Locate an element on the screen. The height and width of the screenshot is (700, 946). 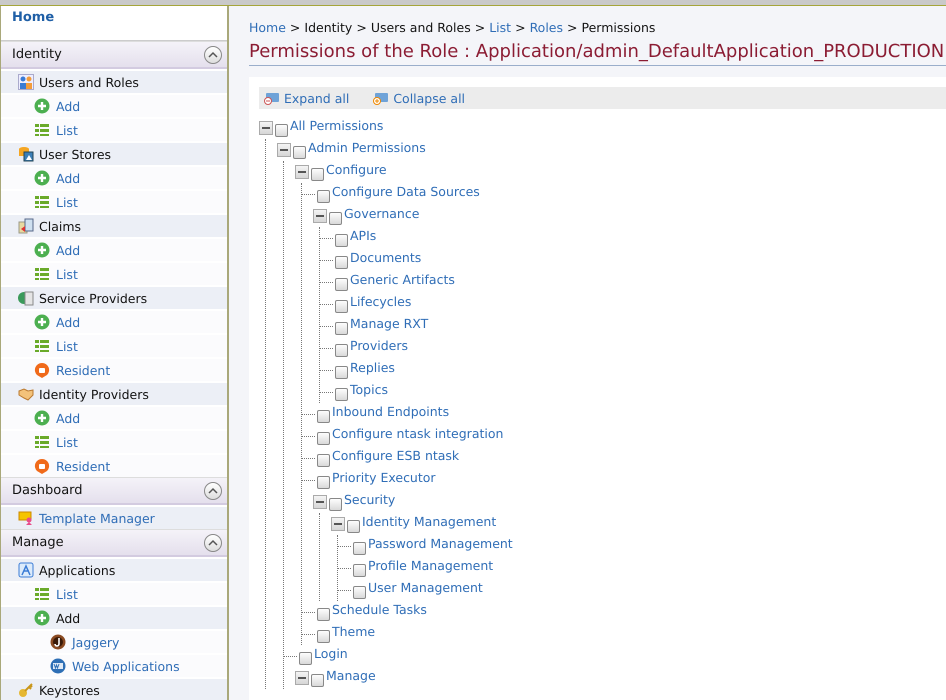
tree-label: Configure is located at coordinates (356, 169).